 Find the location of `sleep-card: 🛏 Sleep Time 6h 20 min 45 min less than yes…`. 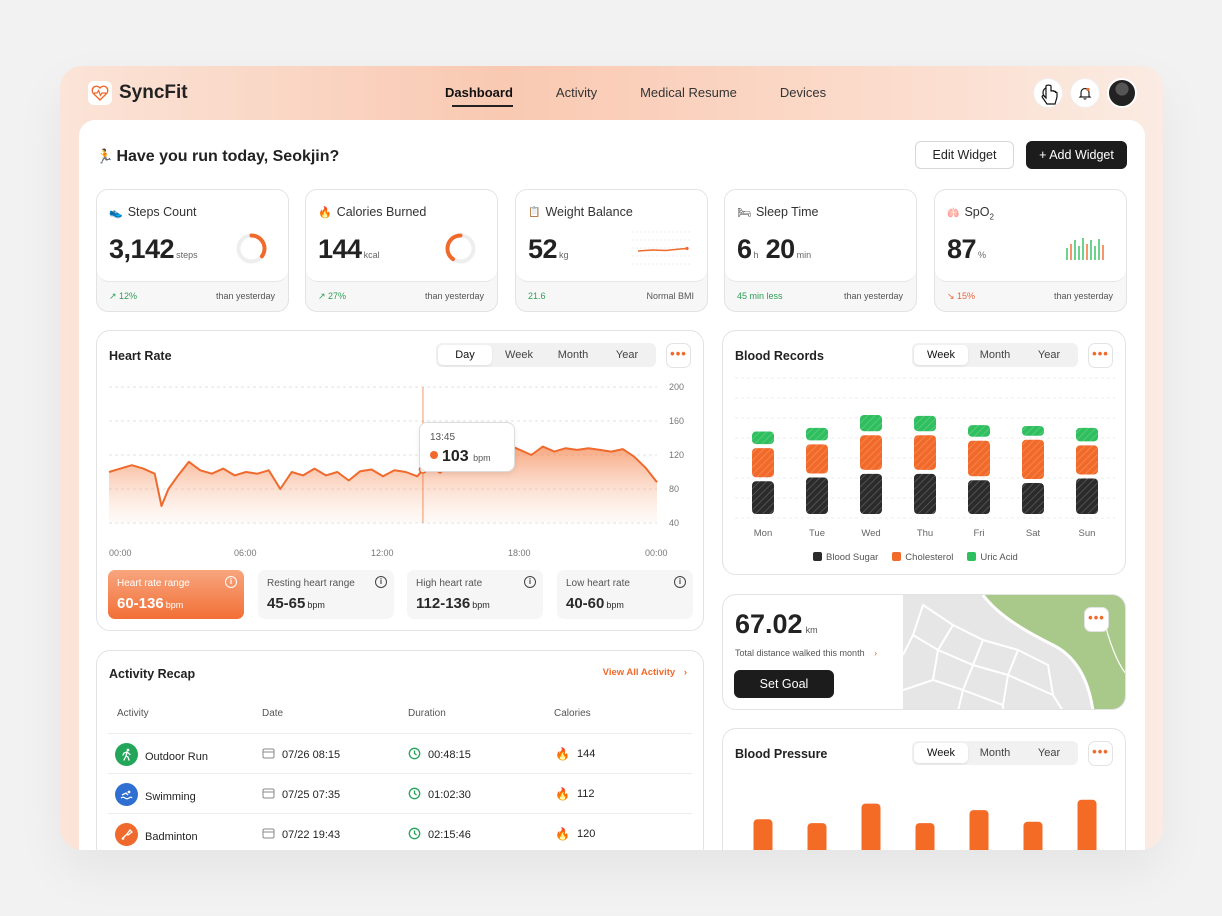

sleep-card: 🛏 Sleep Time 6h 20 min 45 min less than yes… is located at coordinates (820, 250).